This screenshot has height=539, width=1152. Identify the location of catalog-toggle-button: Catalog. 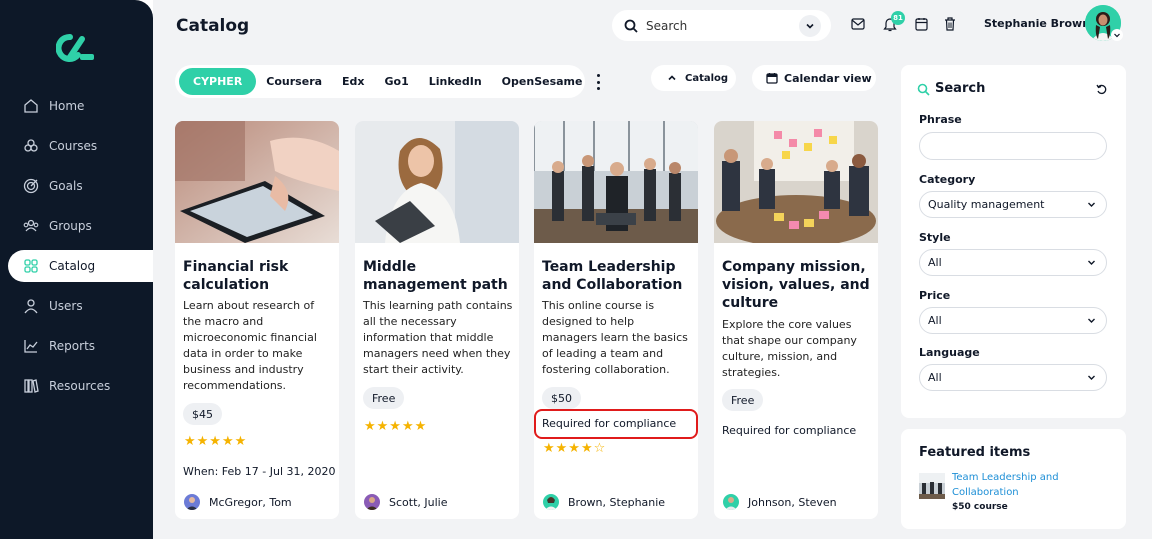
(693, 78).